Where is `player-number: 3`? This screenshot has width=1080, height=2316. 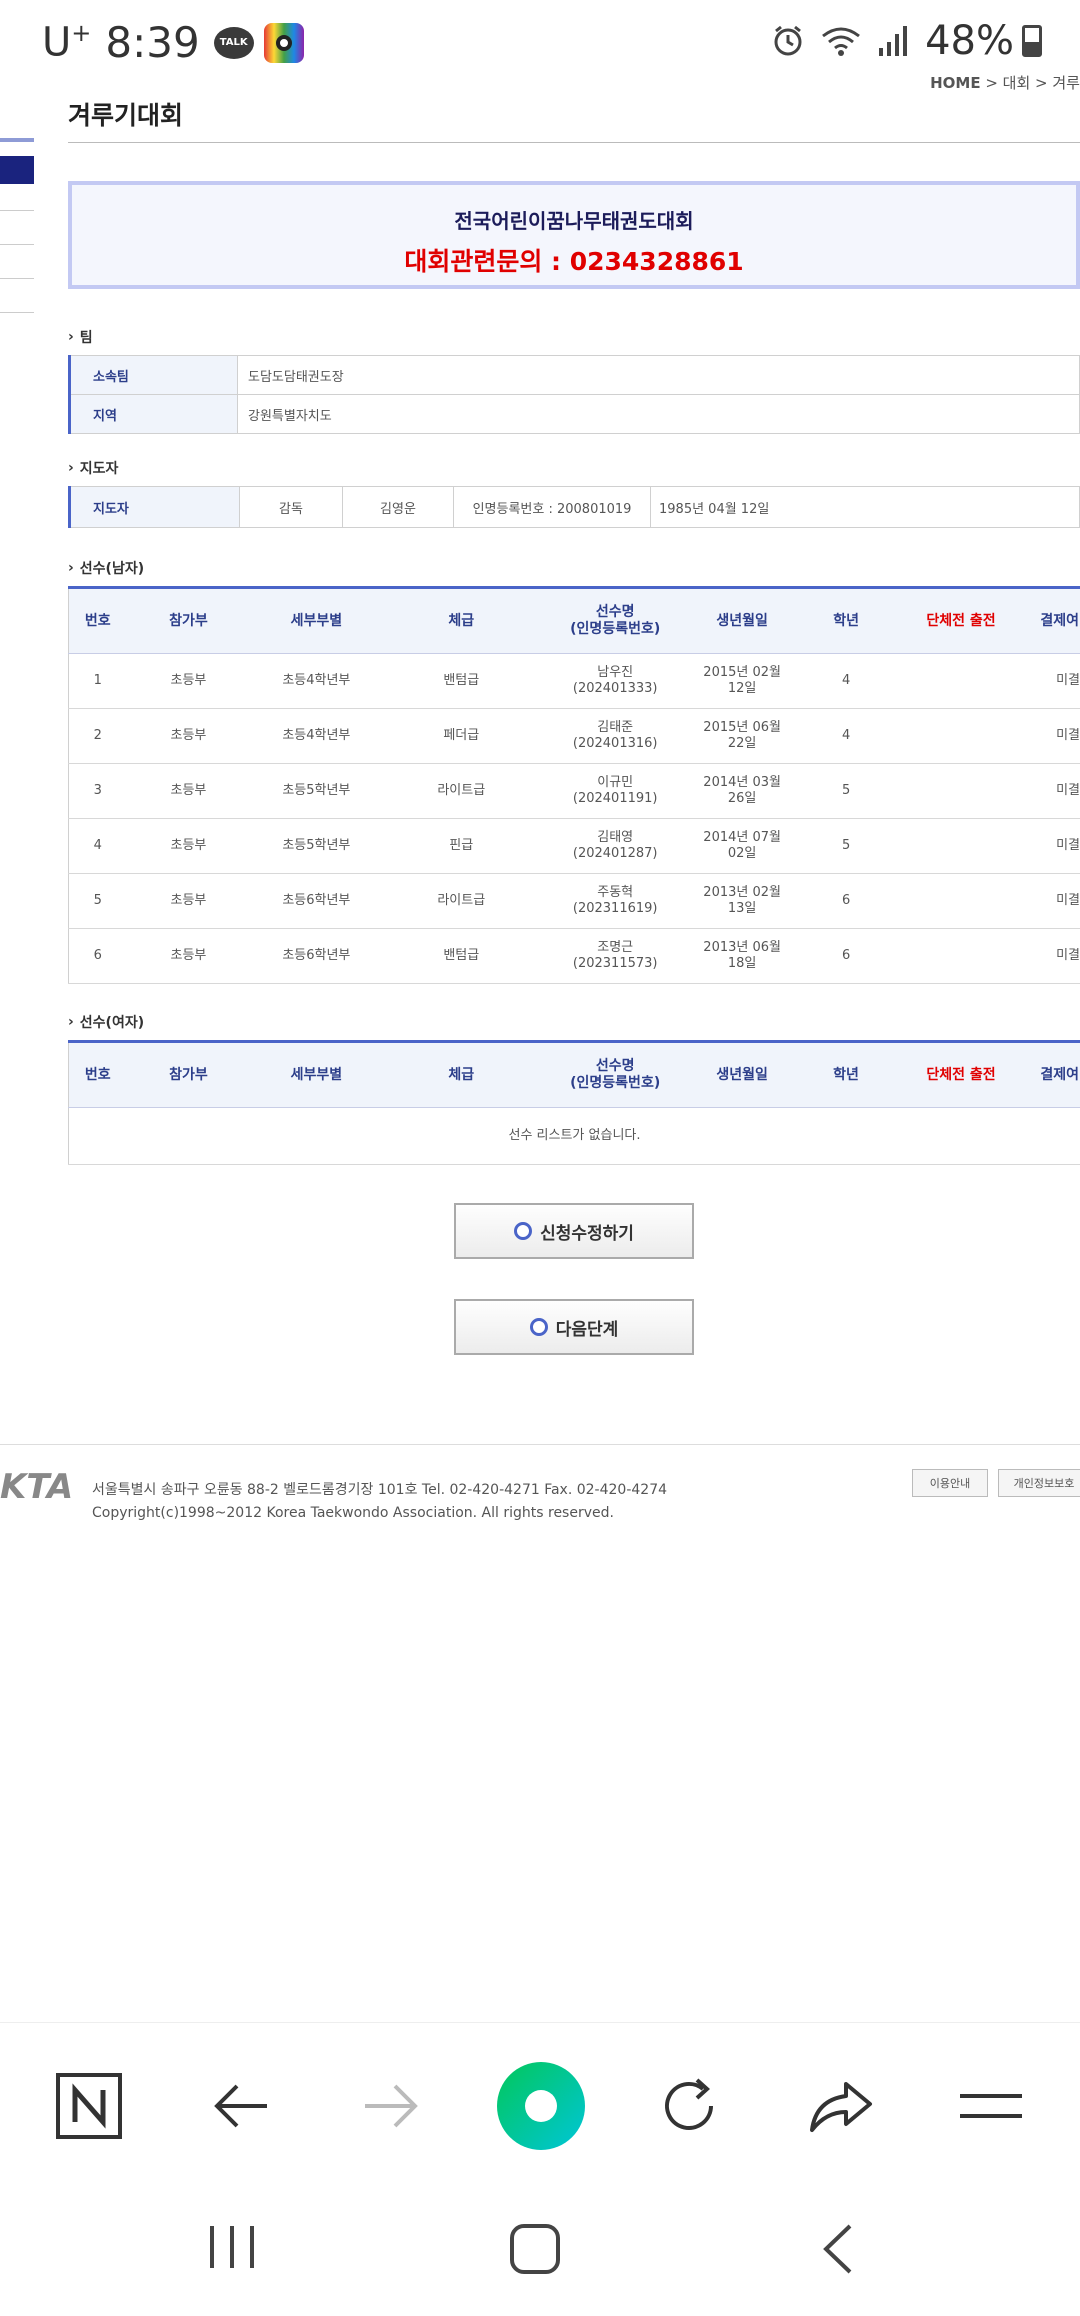 player-number: 3 is located at coordinates (97, 791).